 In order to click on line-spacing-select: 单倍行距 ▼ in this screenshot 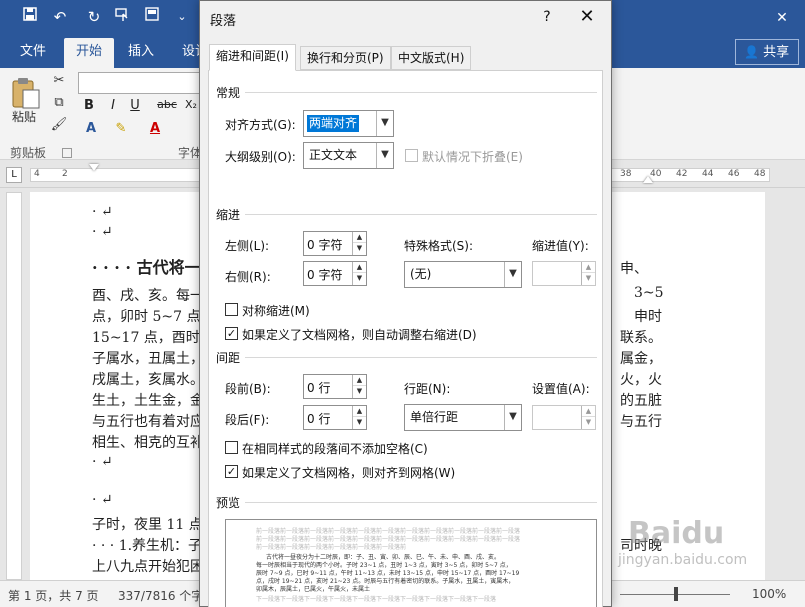, I will do `click(463, 417)`.